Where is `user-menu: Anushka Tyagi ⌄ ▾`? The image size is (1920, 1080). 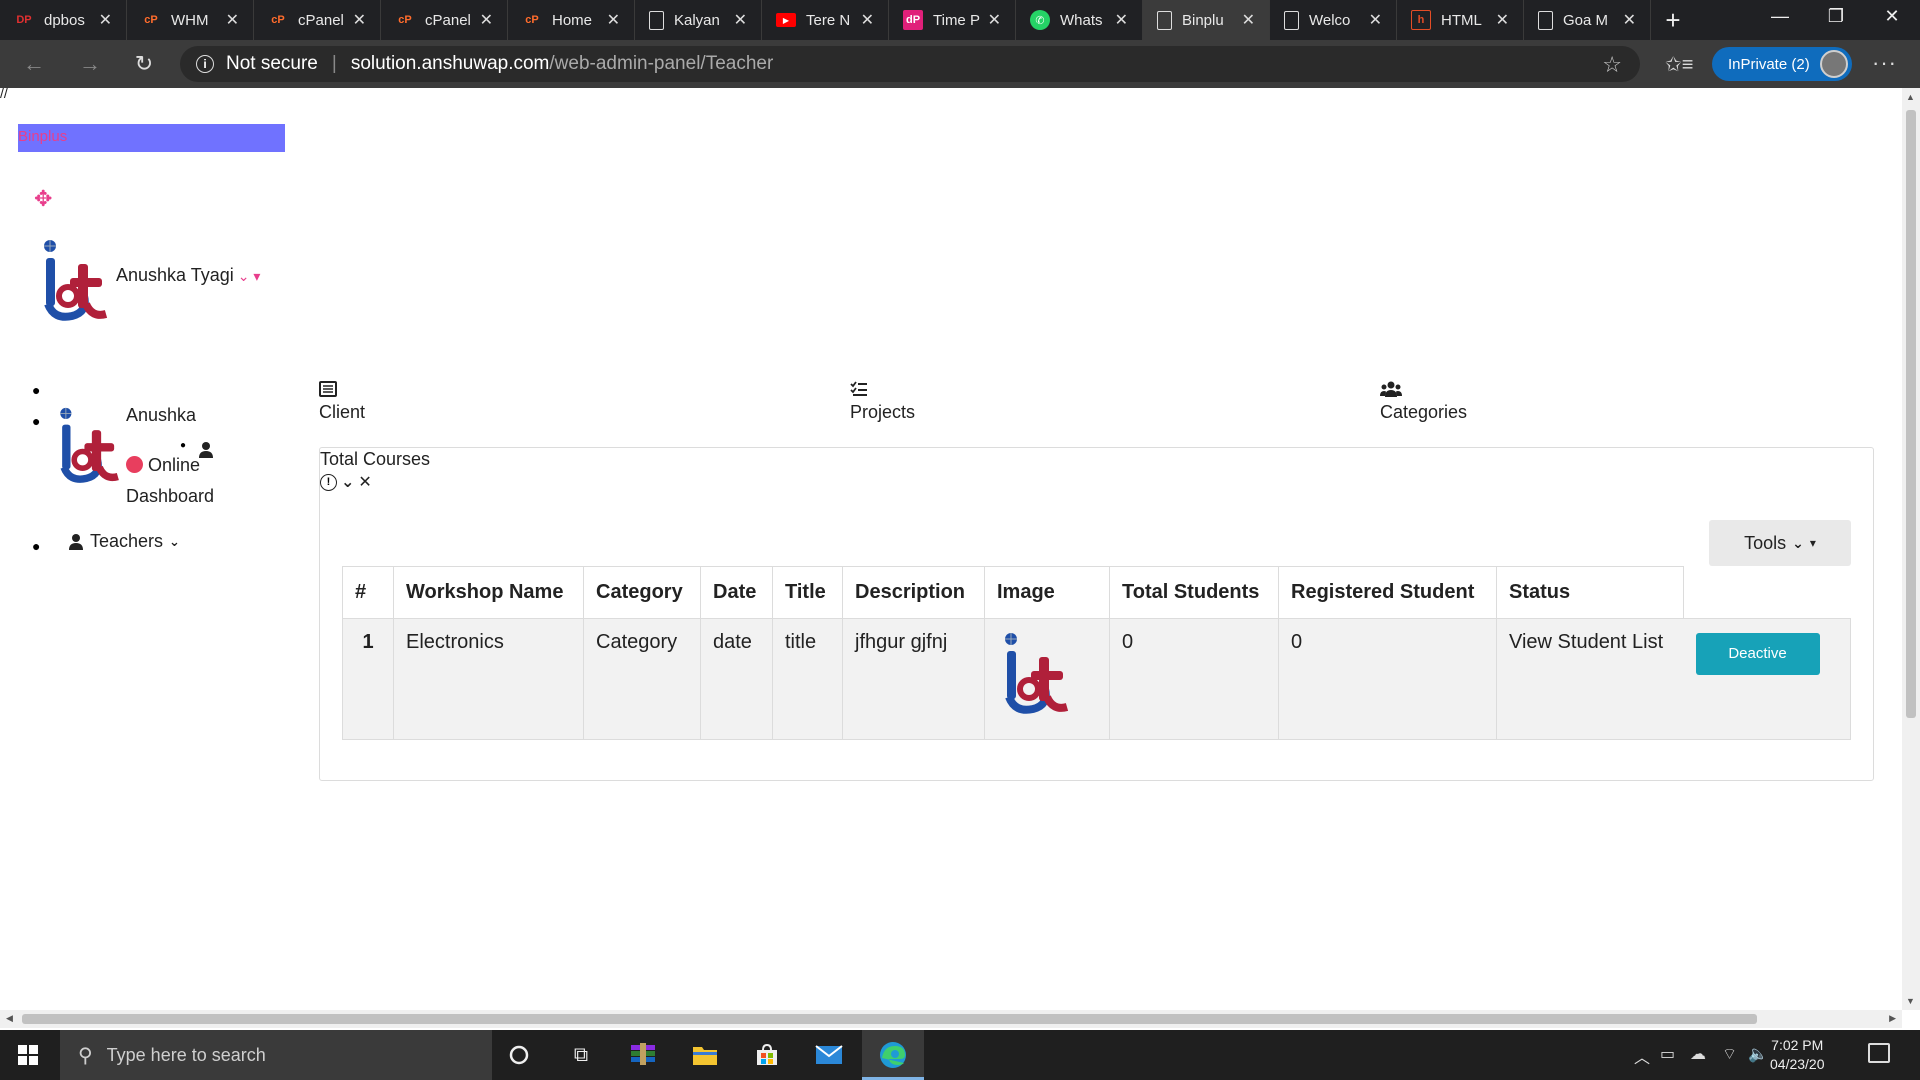
user-menu: Anushka Tyagi ⌄ ▾ is located at coordinates (188, 275).